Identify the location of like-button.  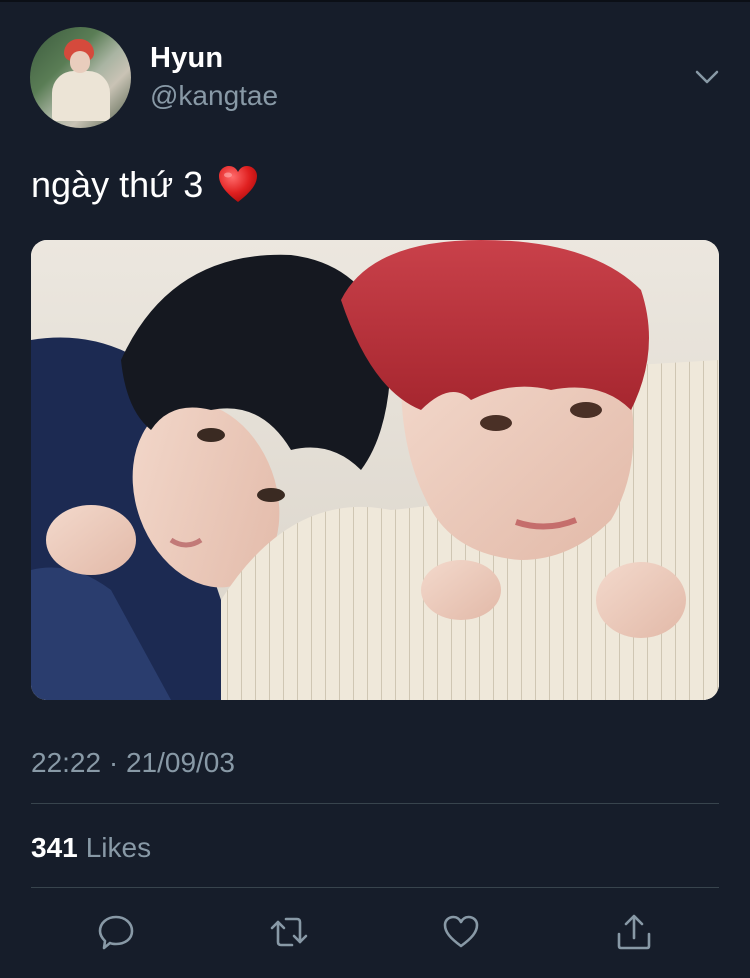
(461, 932).